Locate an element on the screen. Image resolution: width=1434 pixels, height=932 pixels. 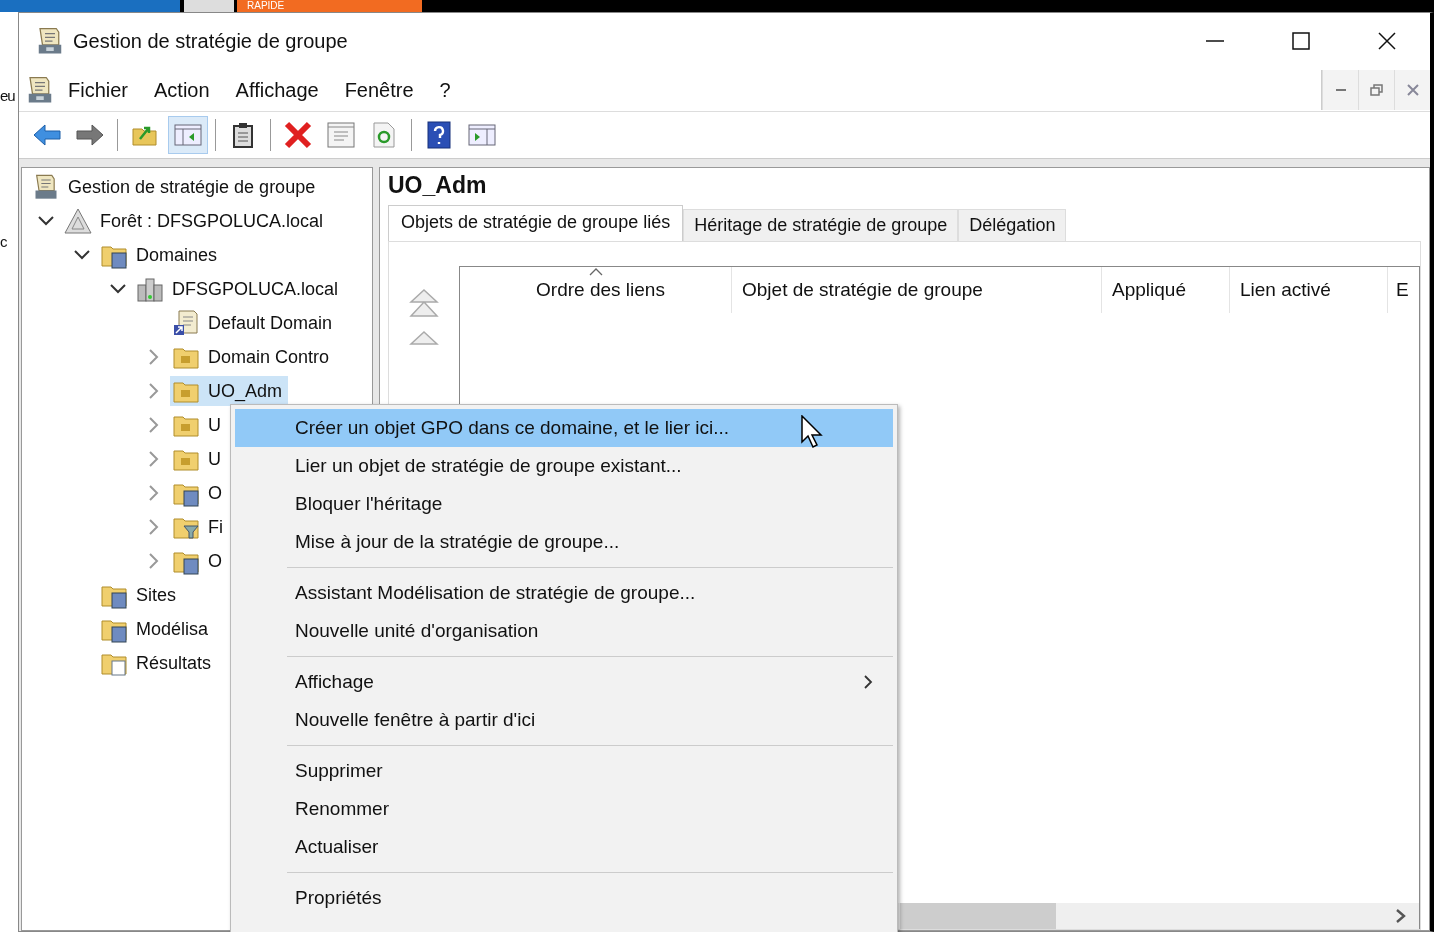
restore-button is located at coordinates (1376, 90).